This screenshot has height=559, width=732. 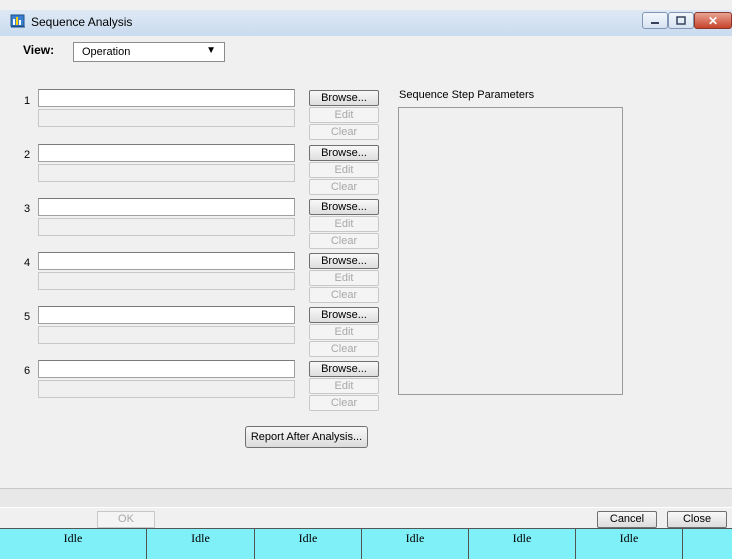 What do you see at coordinates (344, 295) in the screenshot?
I see `clear-button-4: Clear` at bounding box center [344, 295].